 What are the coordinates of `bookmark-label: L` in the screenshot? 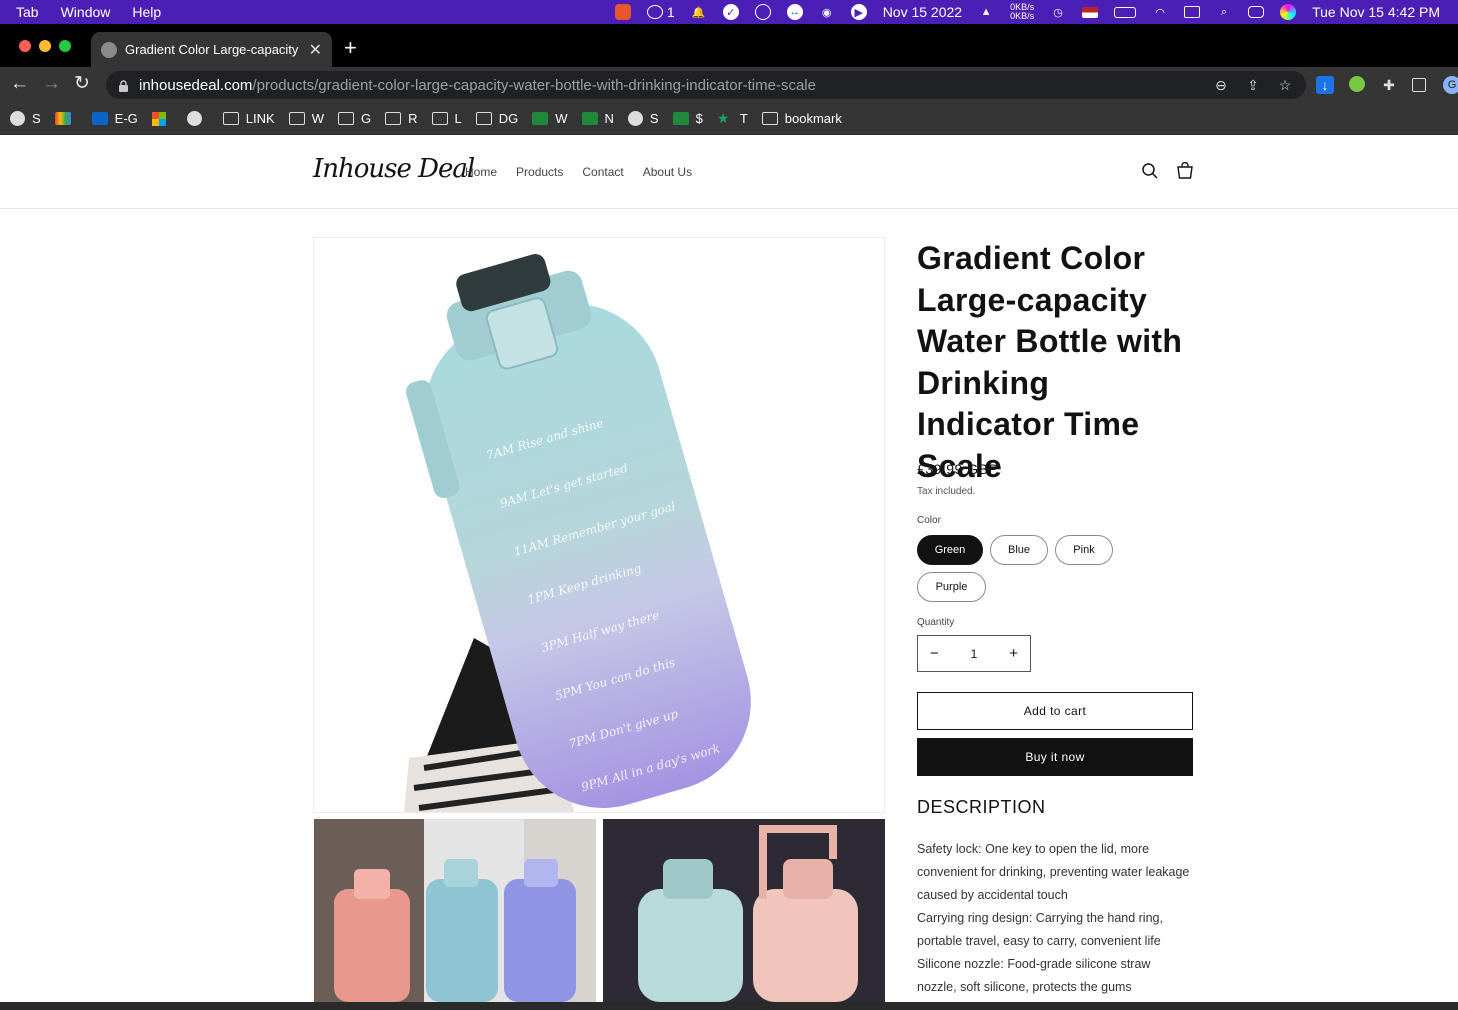 It's located at (458, 118).